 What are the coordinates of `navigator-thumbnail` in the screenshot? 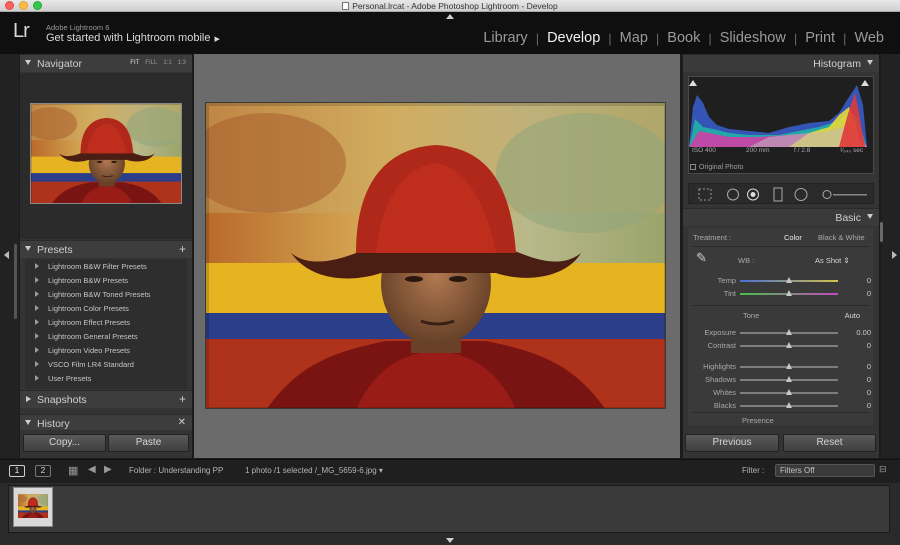 It's located at (106, 153).